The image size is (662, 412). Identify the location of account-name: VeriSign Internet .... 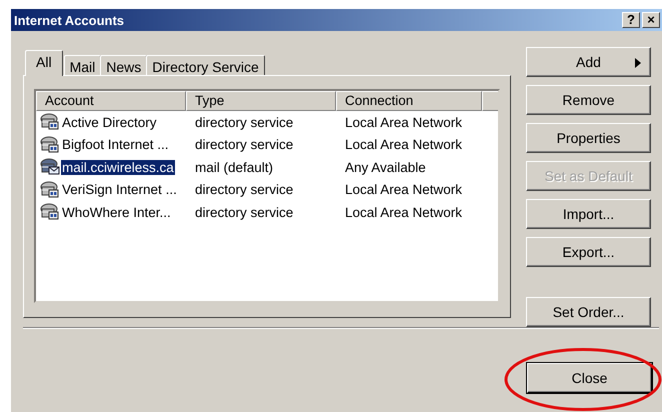
(119, 190).